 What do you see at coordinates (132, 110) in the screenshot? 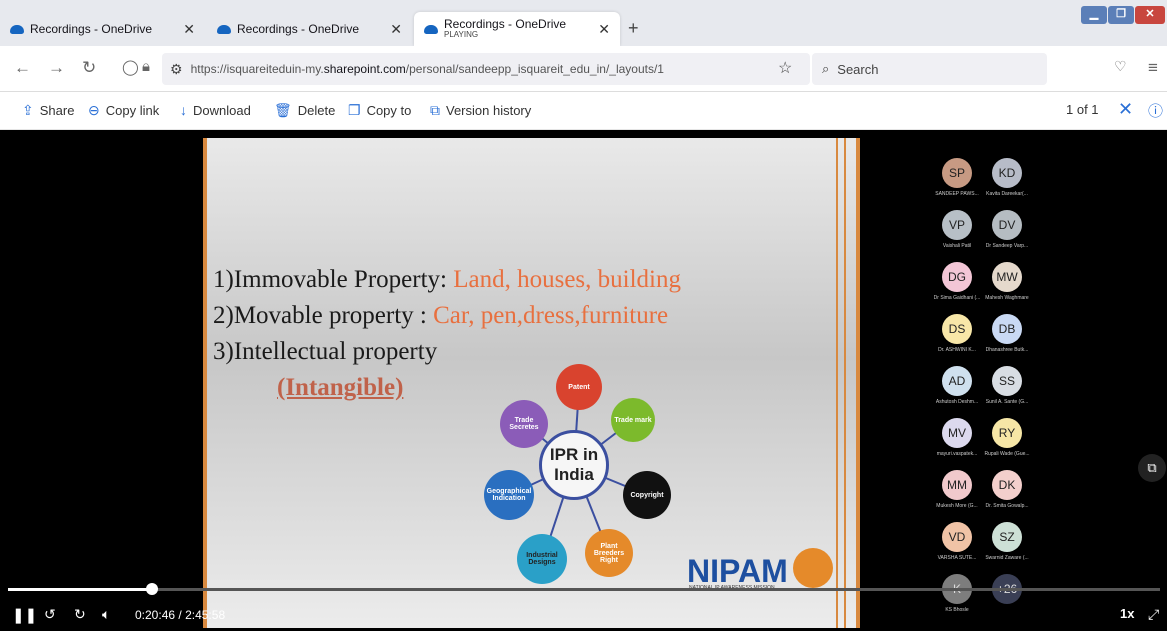
I see `copy-link-label: Copy link` at bounding box center [132, 110].